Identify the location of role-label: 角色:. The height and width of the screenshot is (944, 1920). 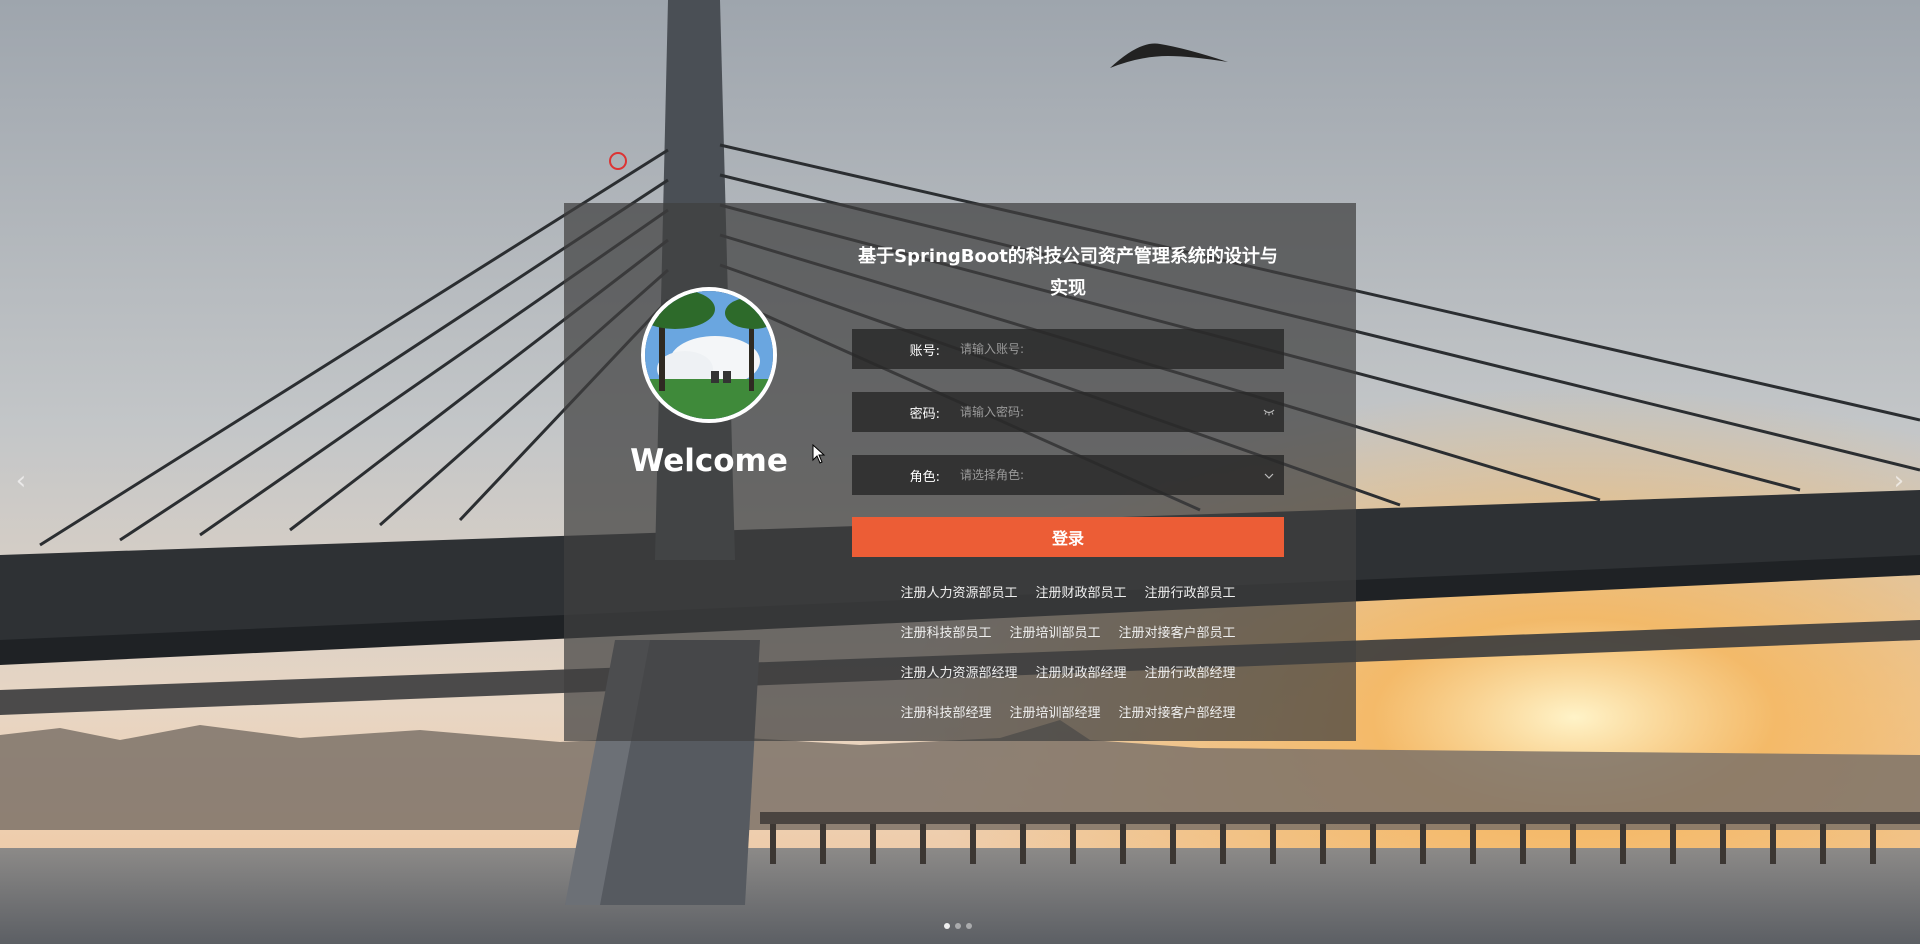
(924, 477).